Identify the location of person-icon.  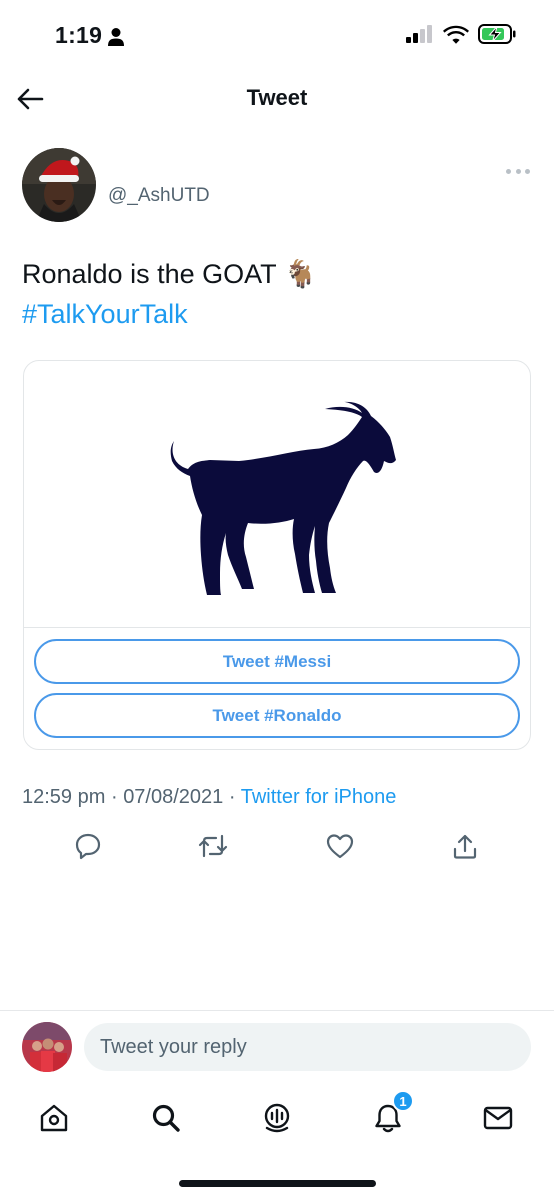
(116, 37).